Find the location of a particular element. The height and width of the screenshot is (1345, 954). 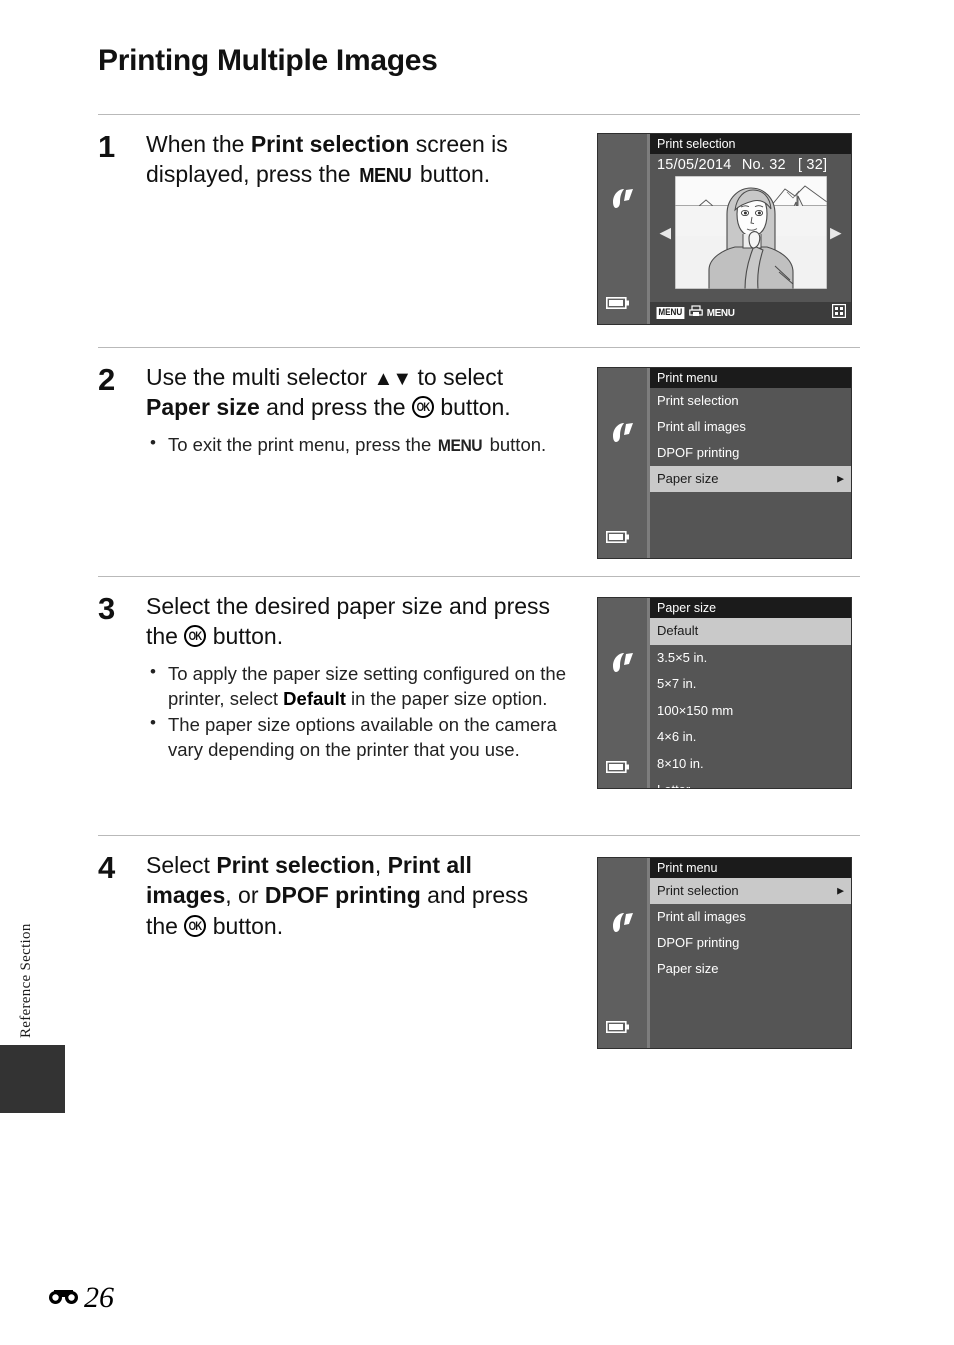

menu-item-default: Default is located at coordinates (750, 631).